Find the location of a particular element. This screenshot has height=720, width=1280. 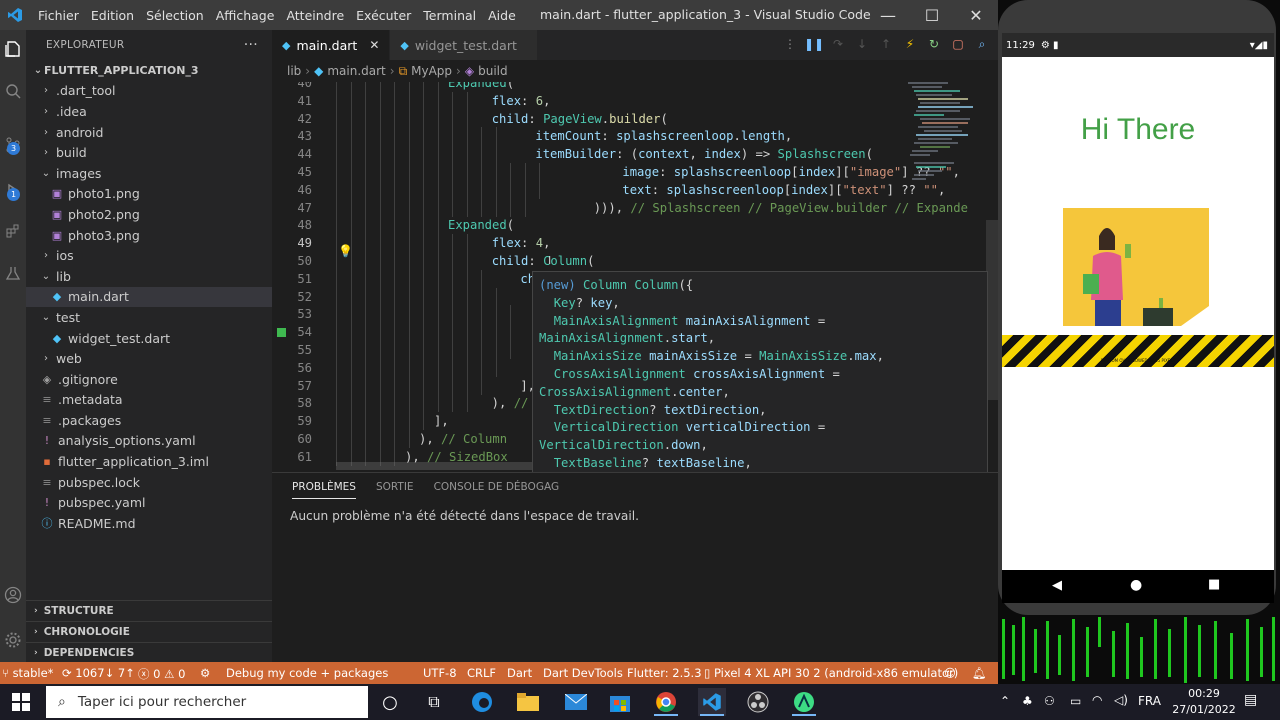

tab-problemes: PROBLÈMES is located at coordinates (324, 490).